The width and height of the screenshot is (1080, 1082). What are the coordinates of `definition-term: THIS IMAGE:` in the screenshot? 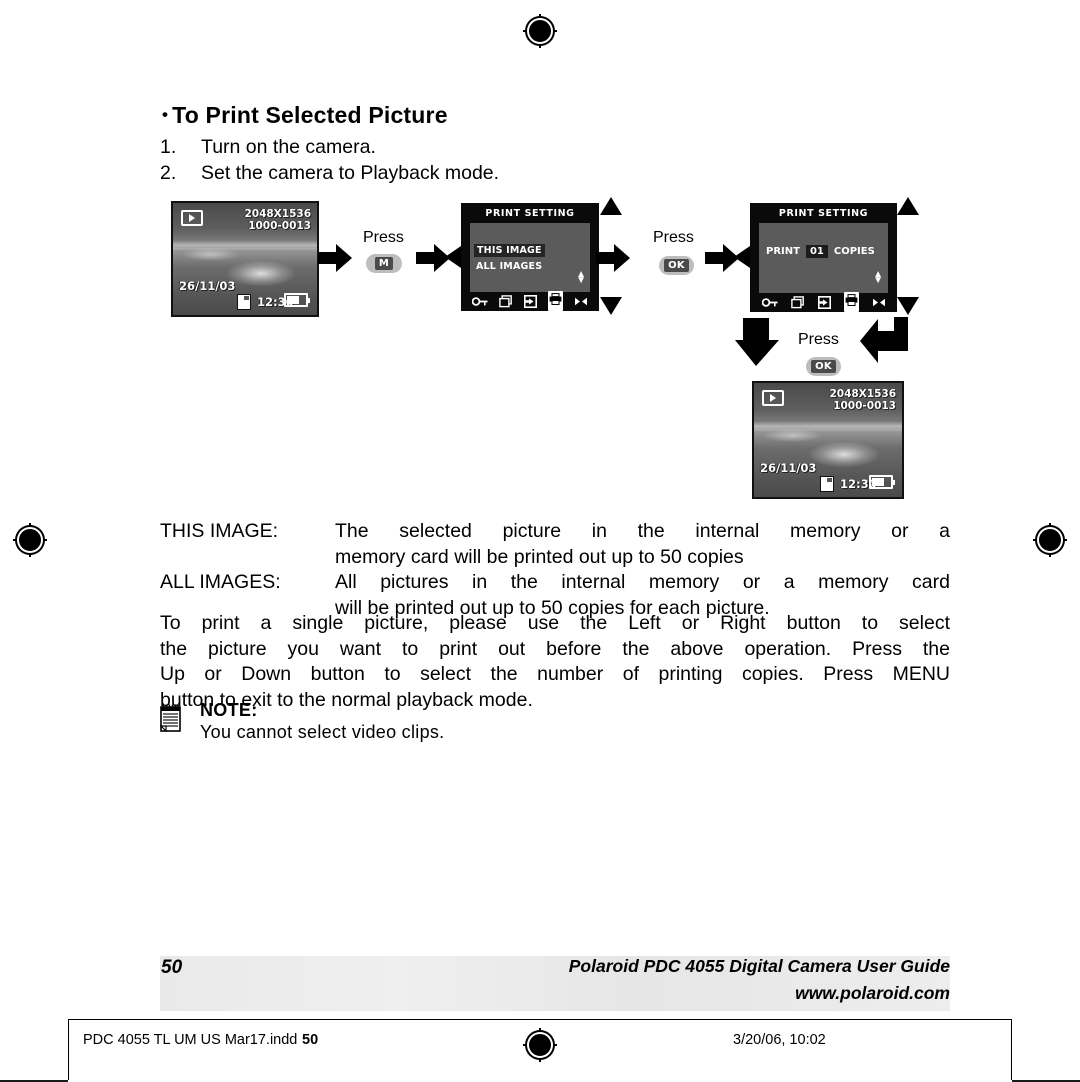 It's located at (219, 531).